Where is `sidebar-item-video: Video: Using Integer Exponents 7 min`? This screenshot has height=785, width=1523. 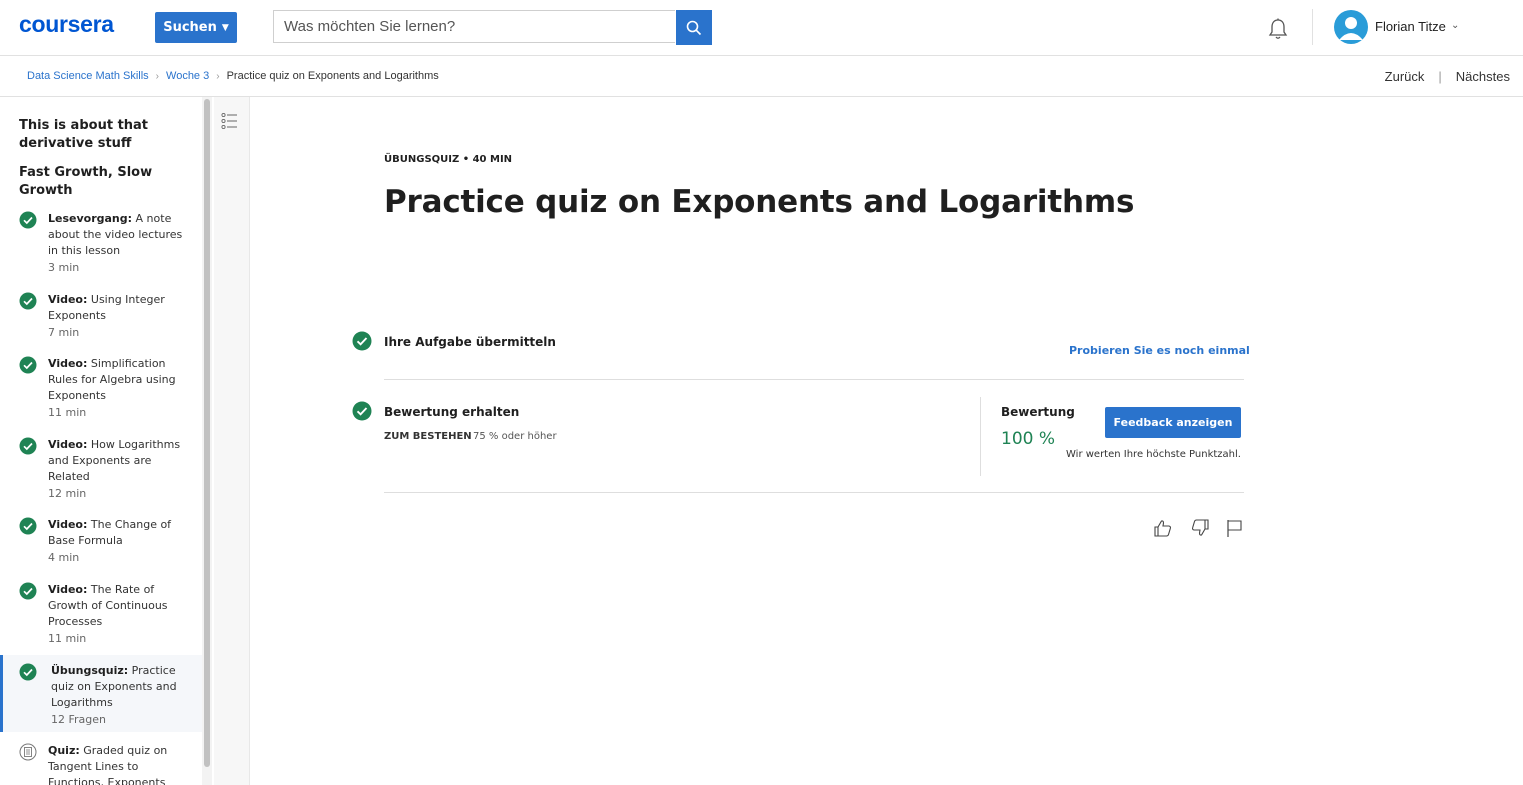 sidebar-item-video: Video: Using Integer Exponents 7 min is located at coordinates (101, 315).